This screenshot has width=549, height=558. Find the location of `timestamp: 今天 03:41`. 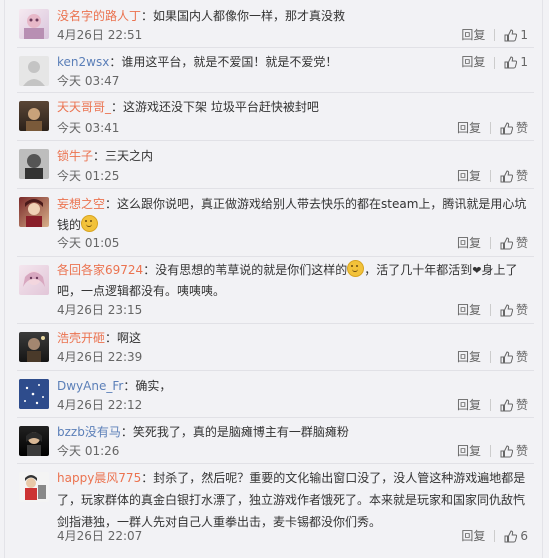

timestamp: 今天 03:41 is located at coordinates (88, 128).